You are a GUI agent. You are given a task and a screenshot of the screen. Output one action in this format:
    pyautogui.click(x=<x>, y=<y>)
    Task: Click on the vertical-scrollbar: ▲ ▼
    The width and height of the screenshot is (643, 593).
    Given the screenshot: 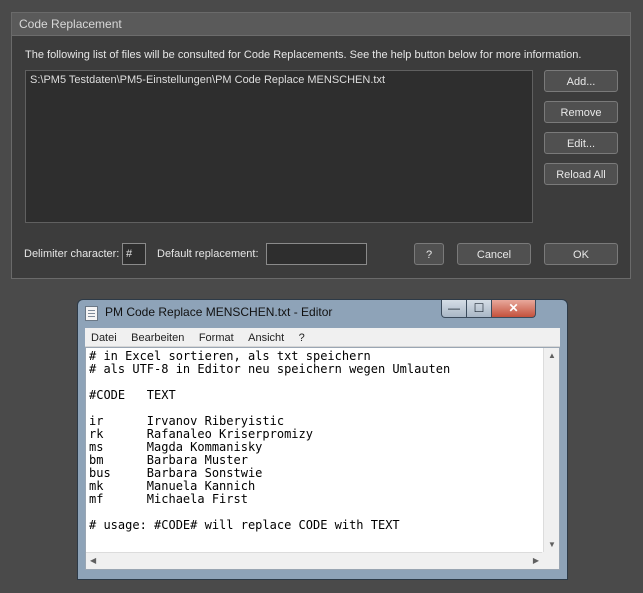 What is the action you would take?
    pyautogui.click(x=551, y=450)
    